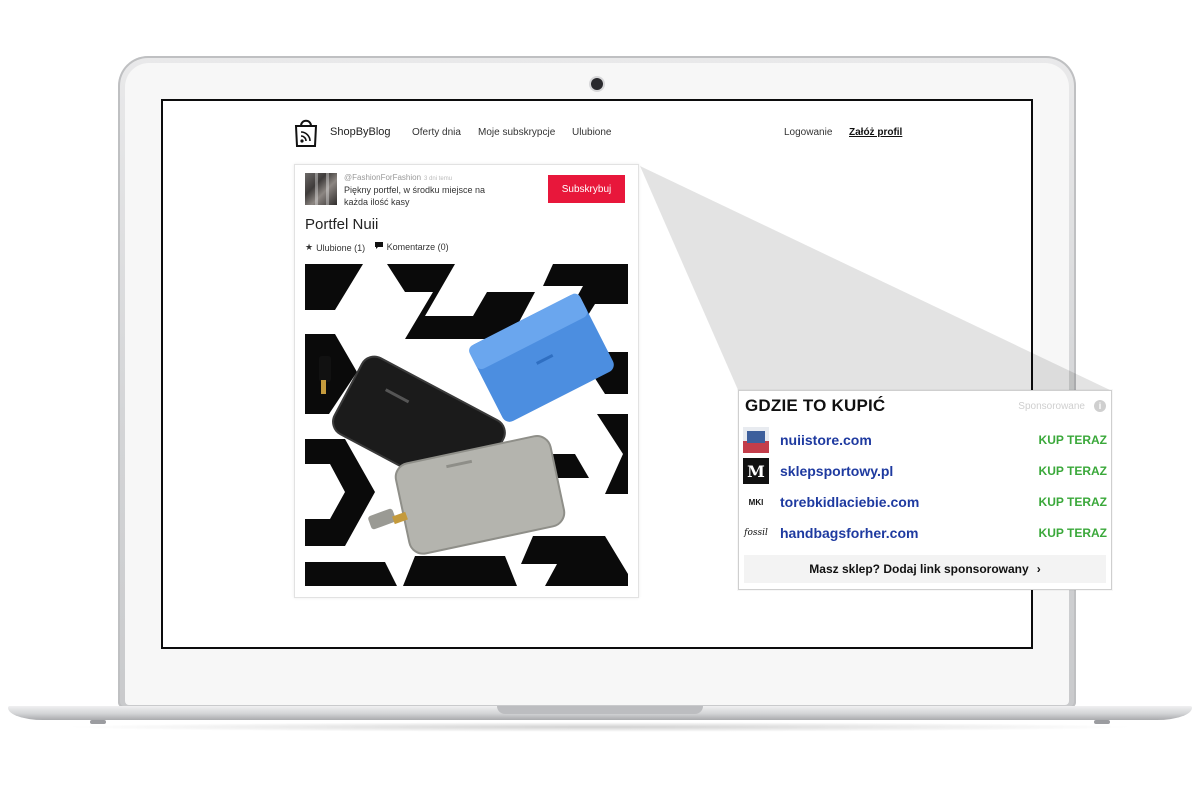 The image size is (1200, 800). I want to click on add-sponsored-link-button: Masz sklep? Dodaj link sponsorowany ›, so click(925, 569).